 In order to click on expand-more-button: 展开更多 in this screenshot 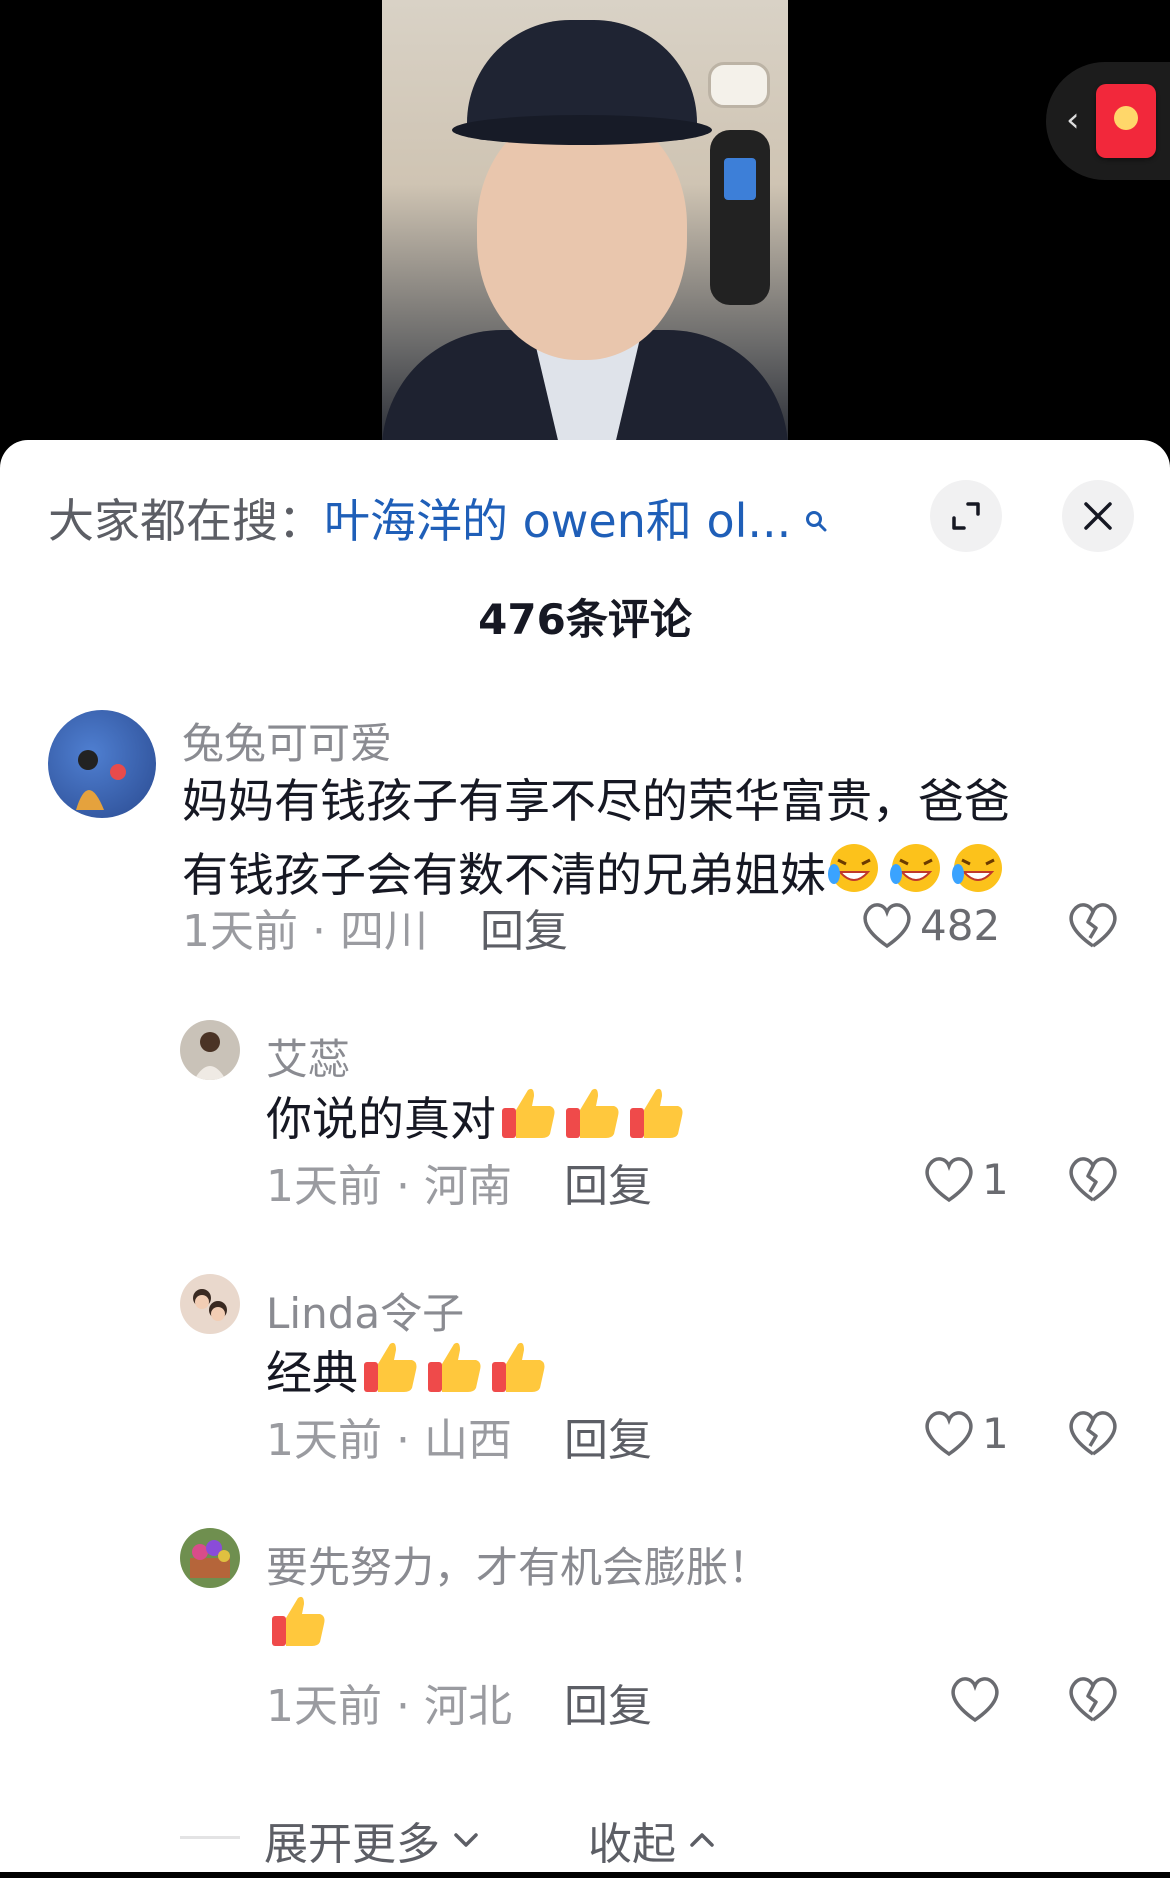, I will do `click(374, 1840)`.